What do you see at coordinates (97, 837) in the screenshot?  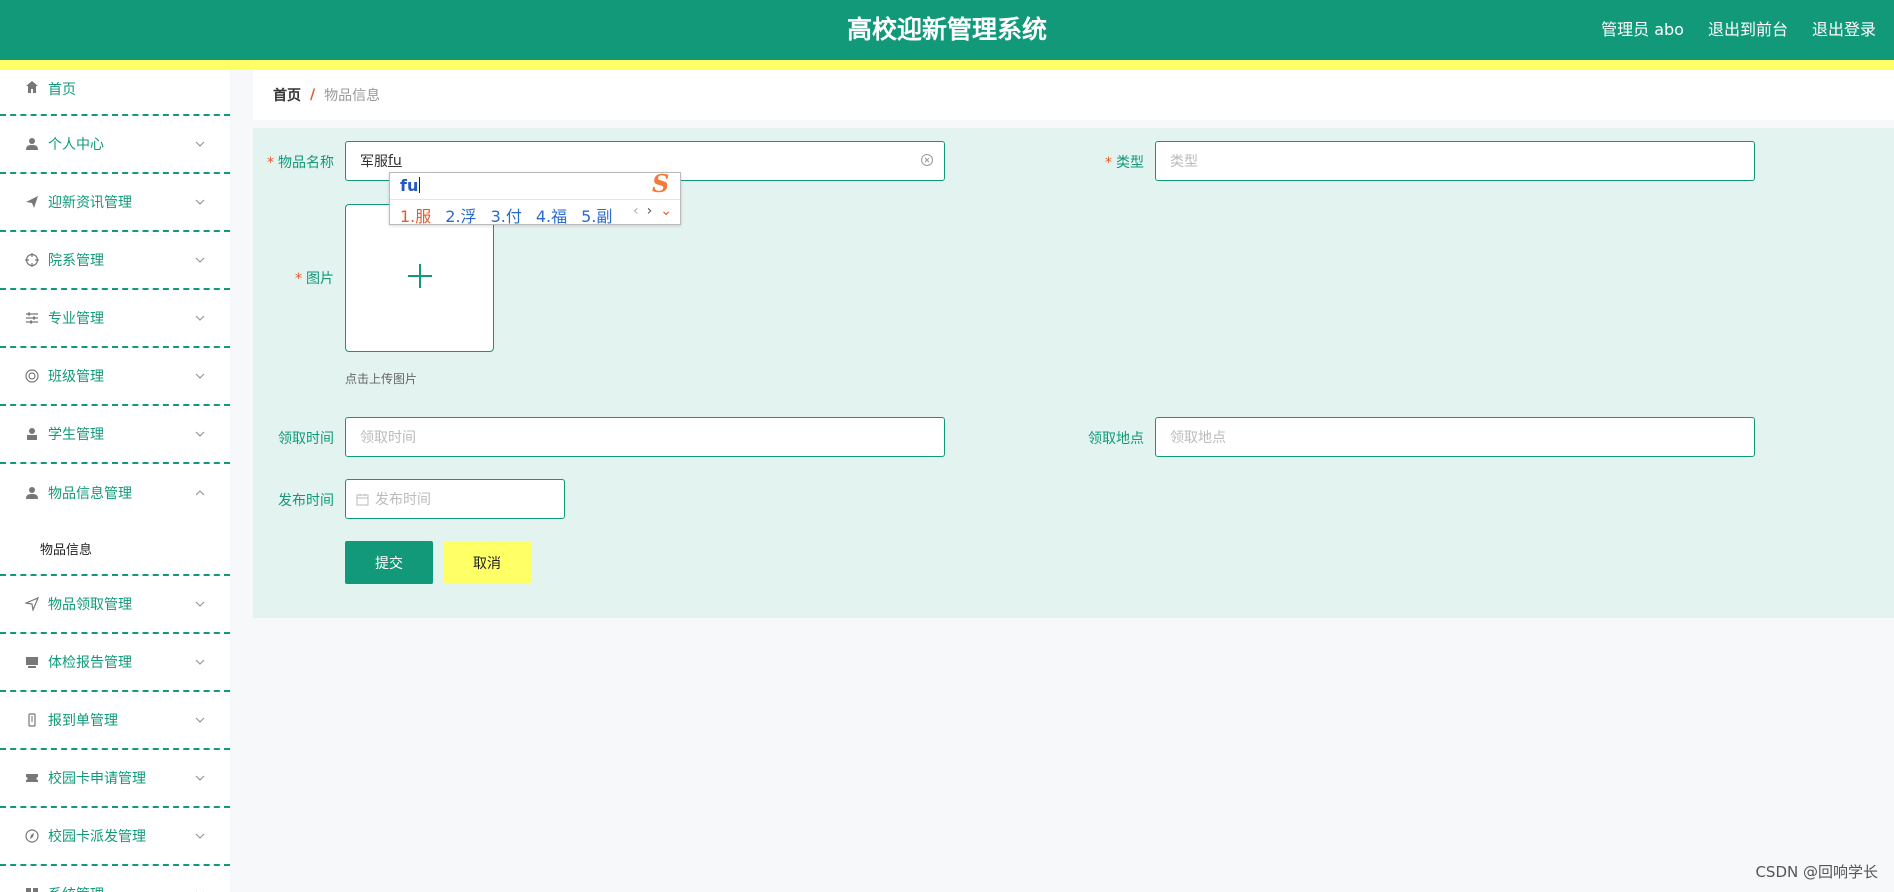 I see `sidebar-item-label: 校园卡派发管理` at bounding box center [97, 837].